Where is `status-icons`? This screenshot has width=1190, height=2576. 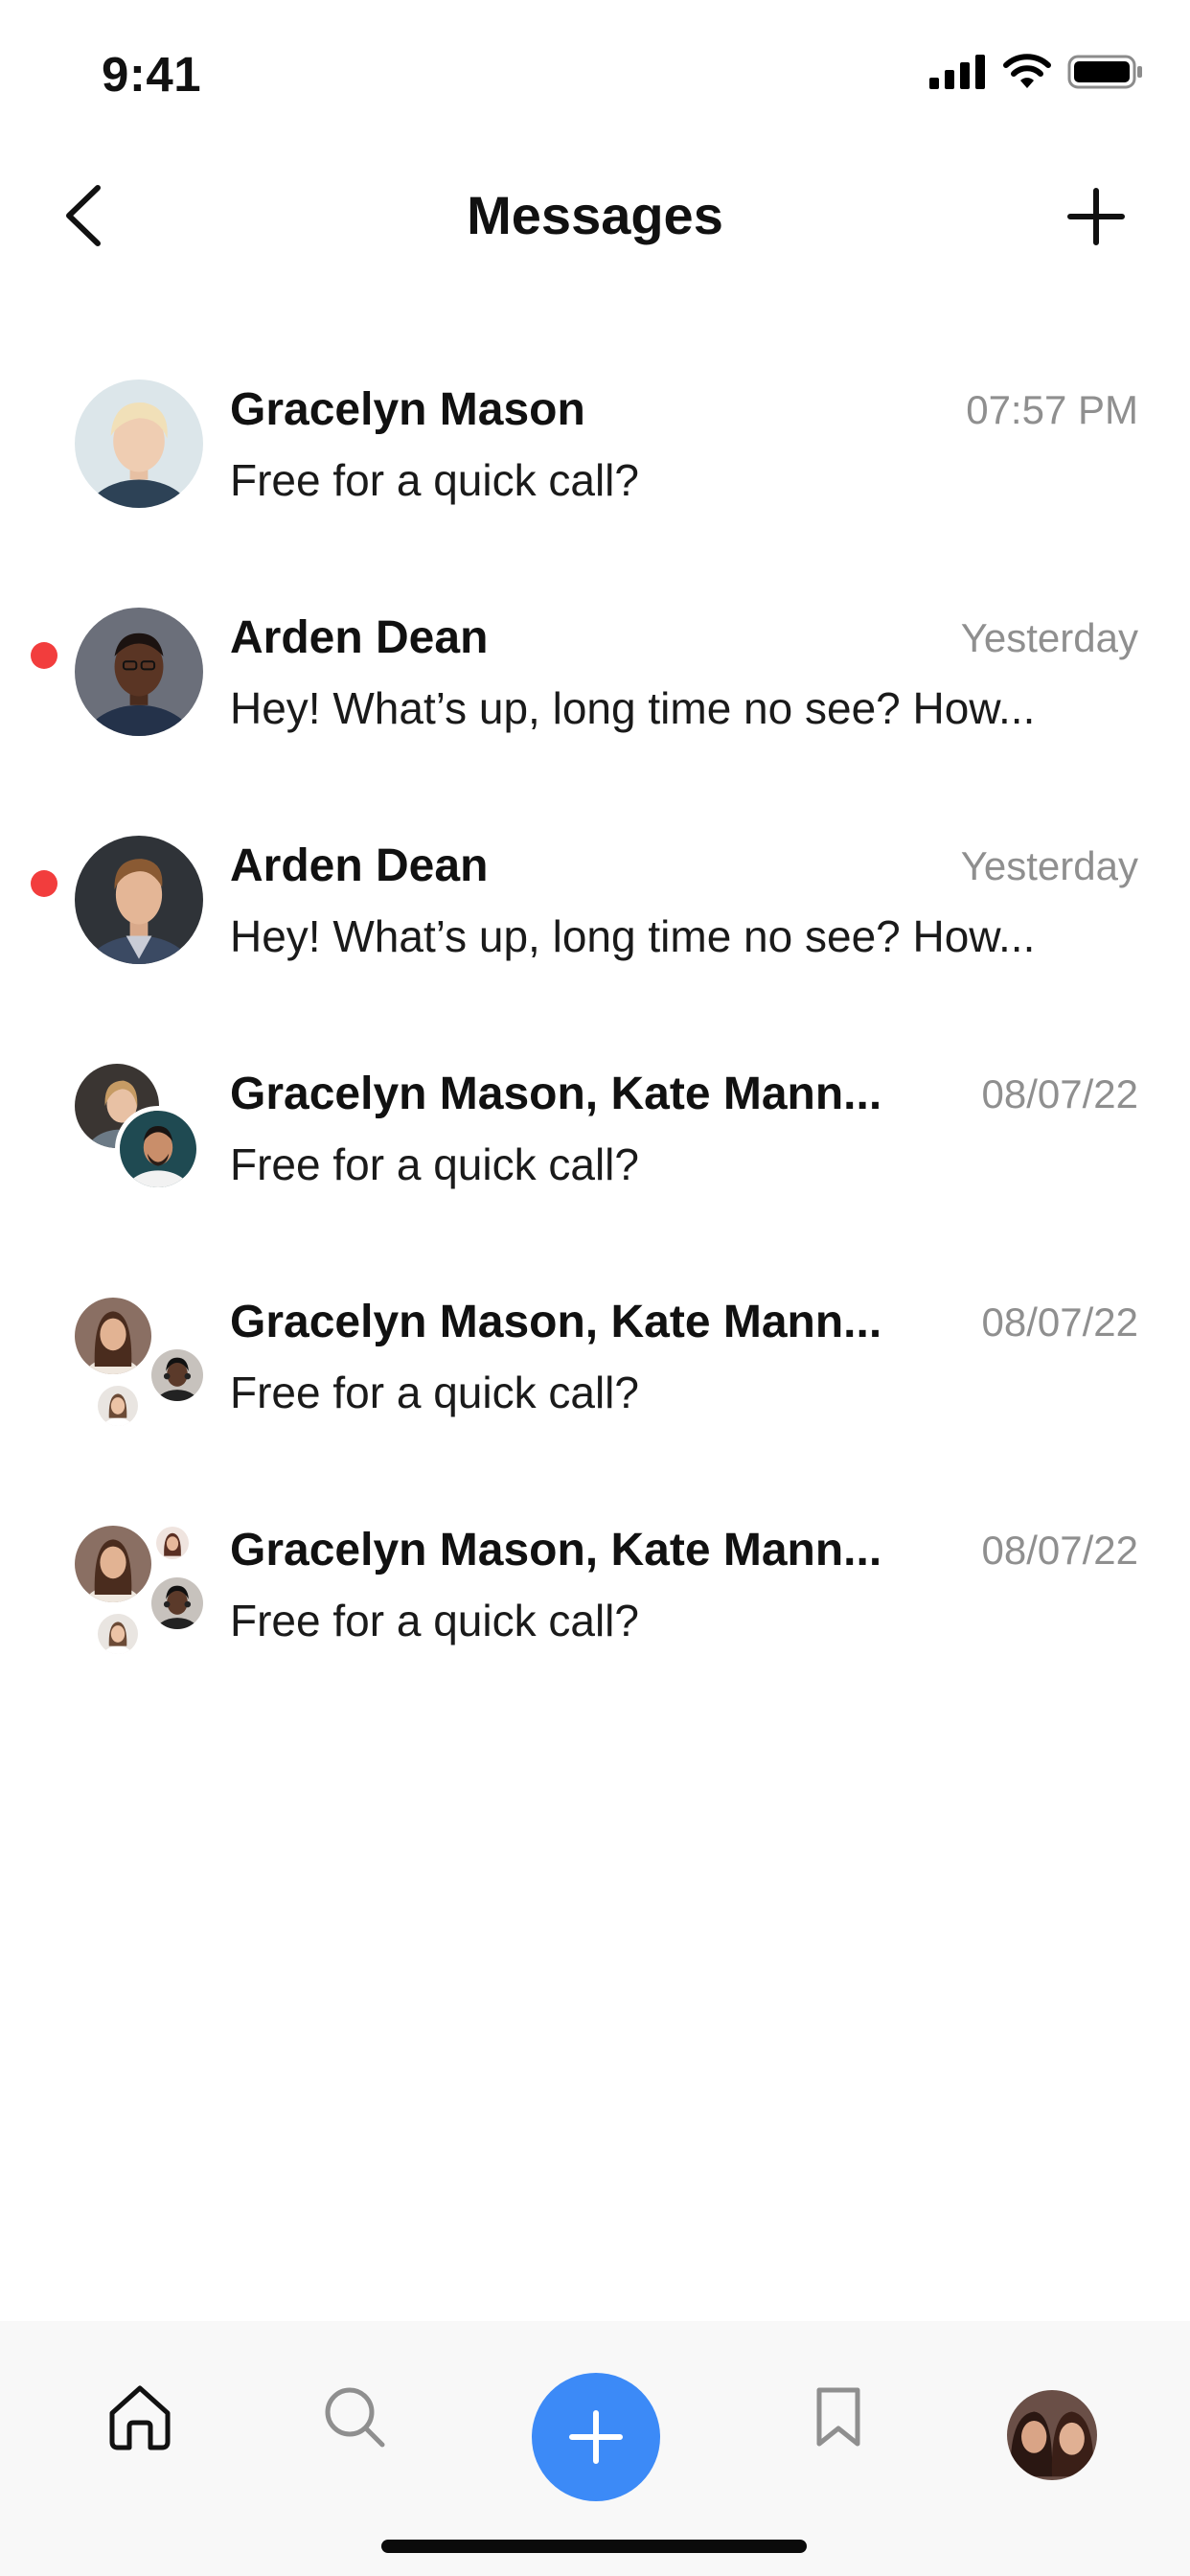 status-icons is located at coordinates (1037, 74).